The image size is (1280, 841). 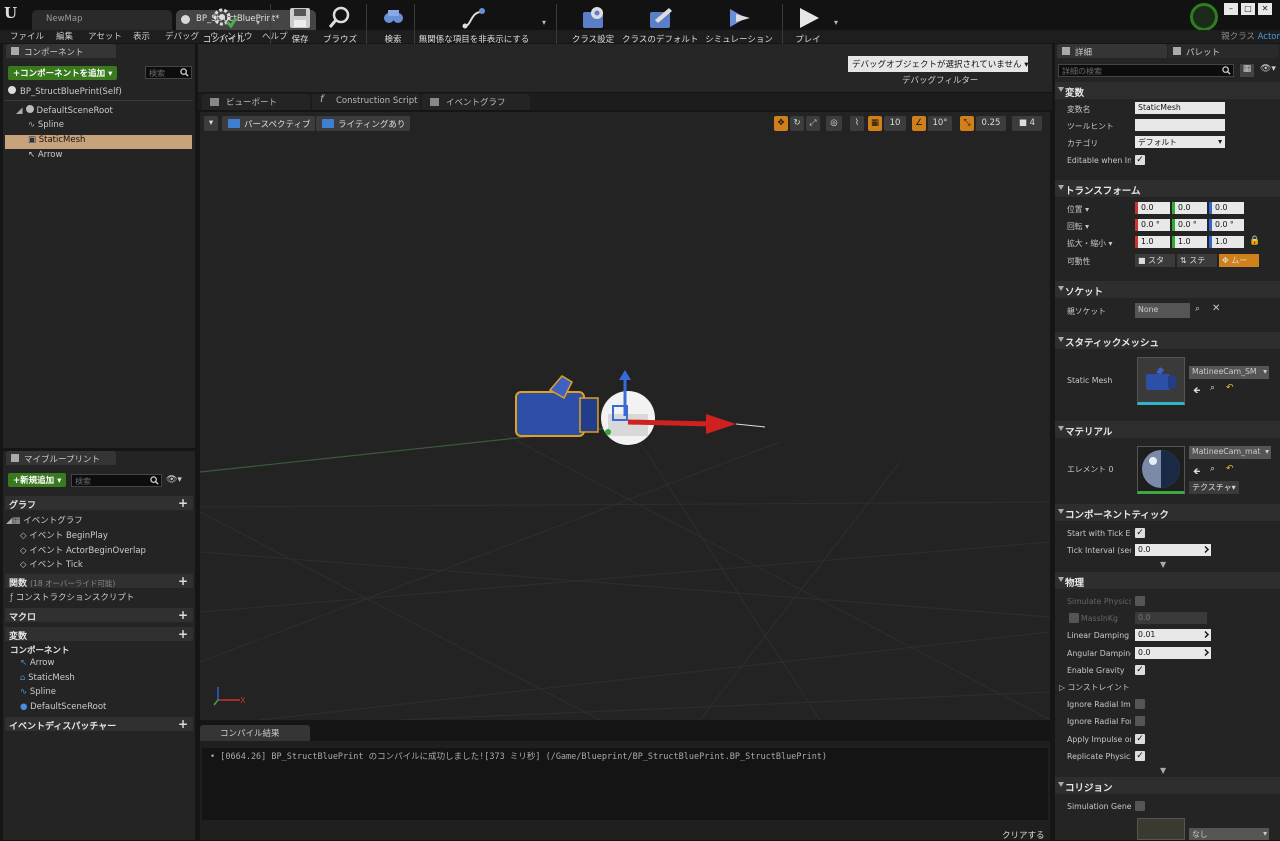 What do you see at coordinates (1197, 309) in the screenshot?
I see `browse-socket-icon: ⌕` at bounding box center [1197, 309].